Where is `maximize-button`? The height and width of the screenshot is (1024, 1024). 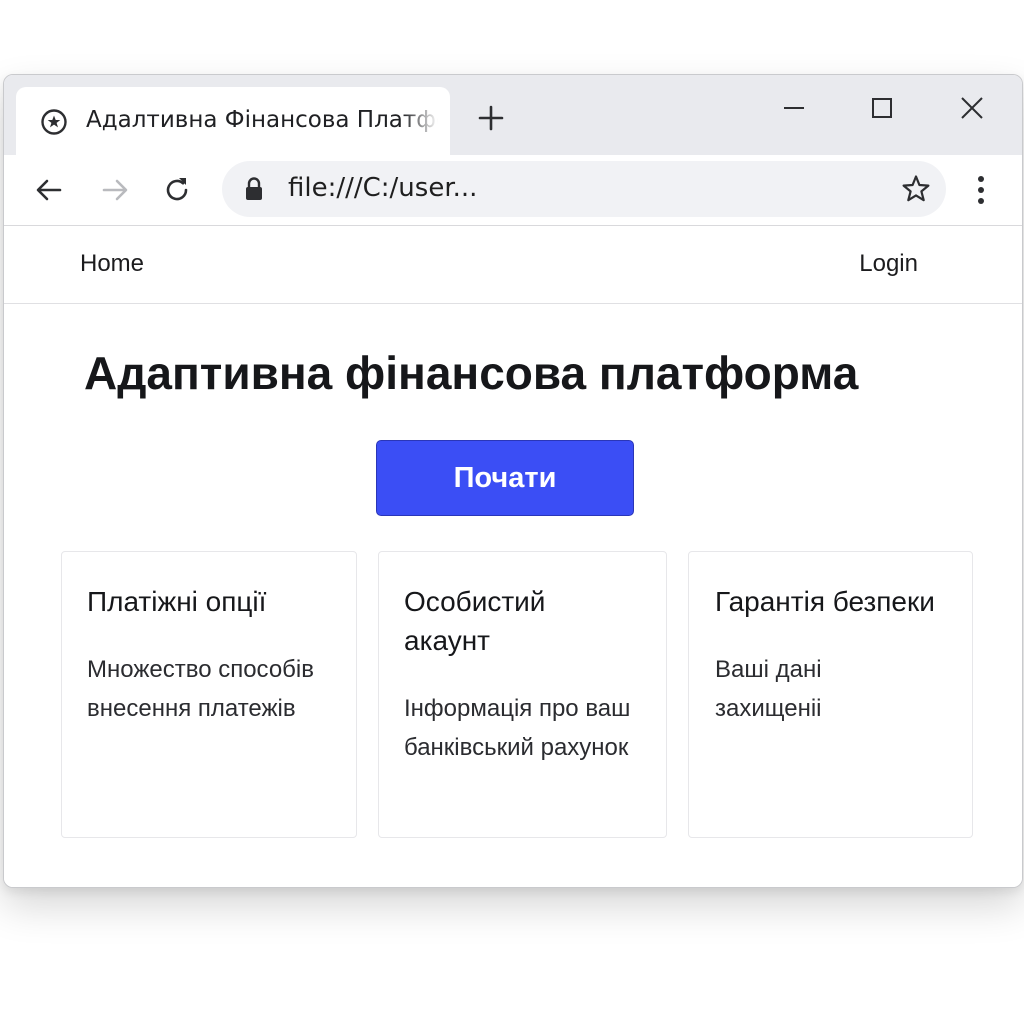 maximize-button is located at coordinates (882, 108).